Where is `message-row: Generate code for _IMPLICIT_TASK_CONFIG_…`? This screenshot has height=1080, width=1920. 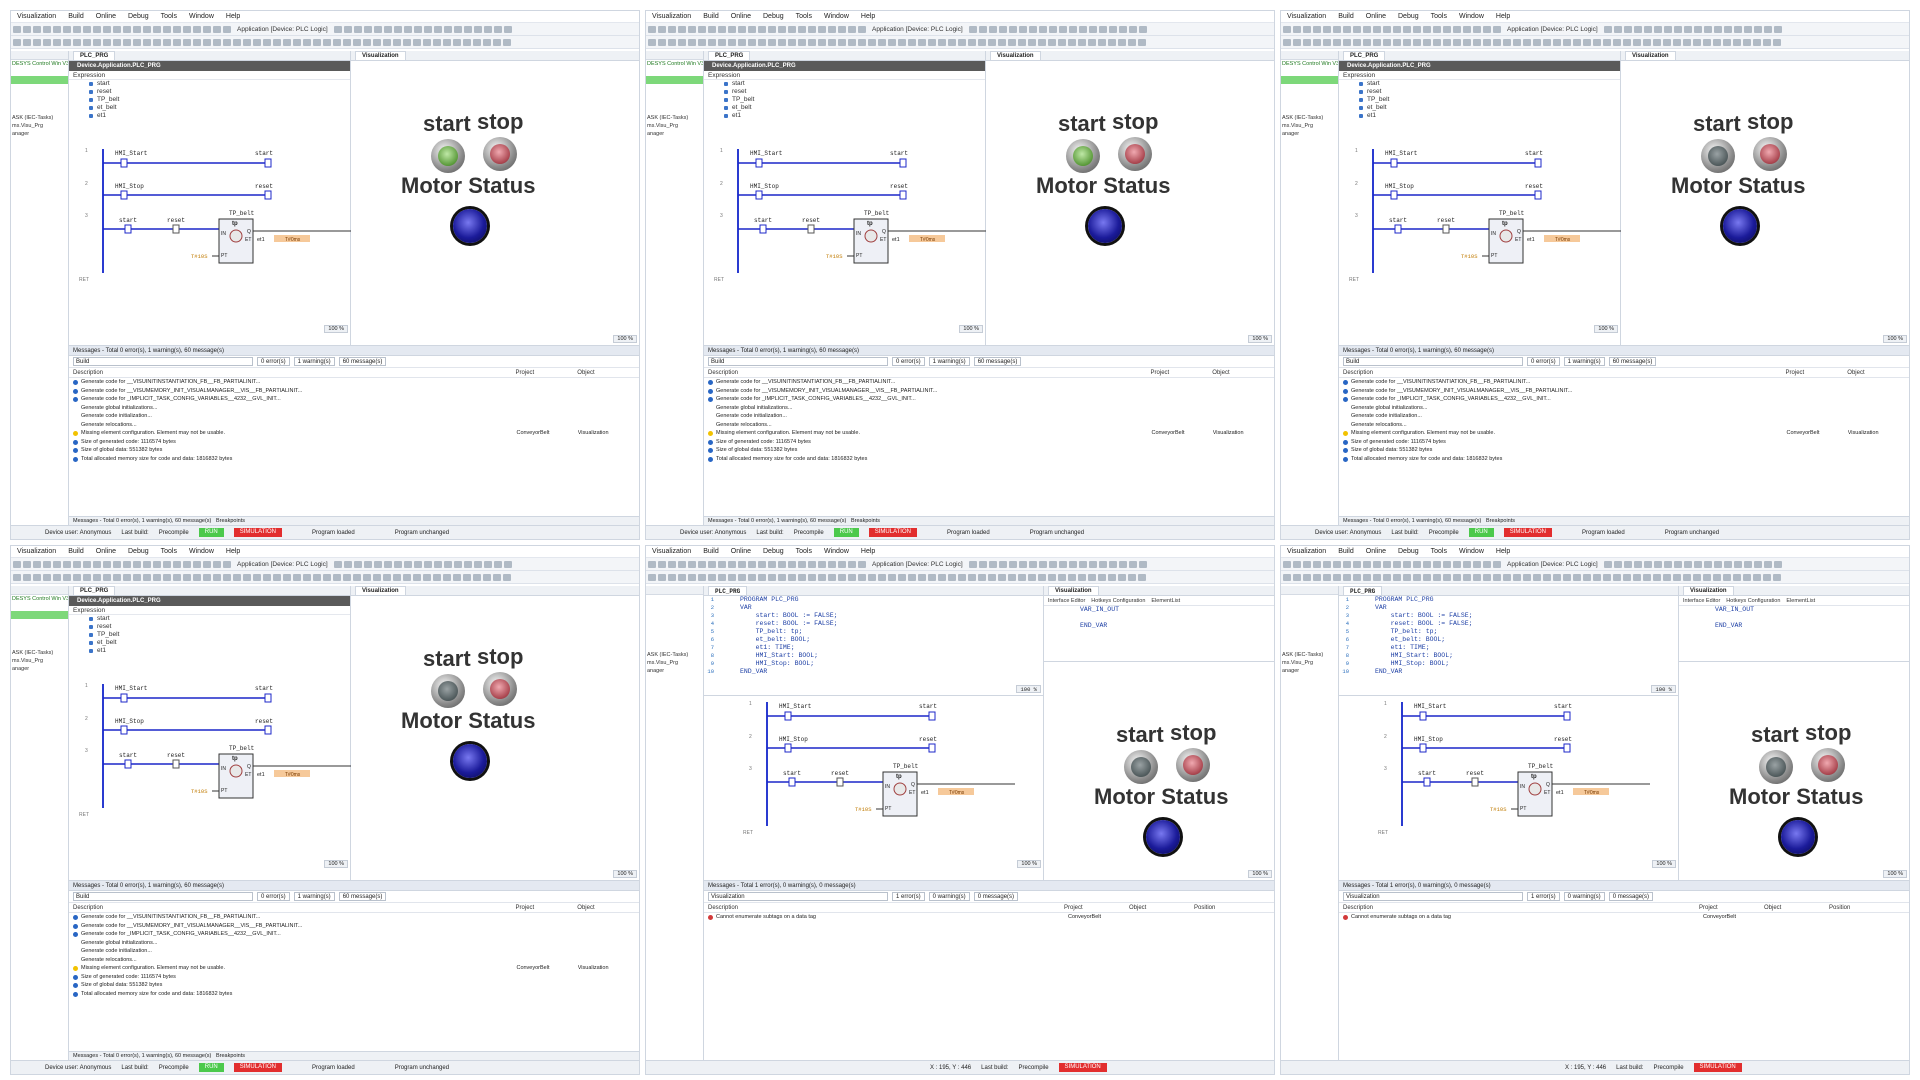 message-row: Generate code for _IMPLICIT_TASK_CONFIG_… is located at coordinates (989, 399).